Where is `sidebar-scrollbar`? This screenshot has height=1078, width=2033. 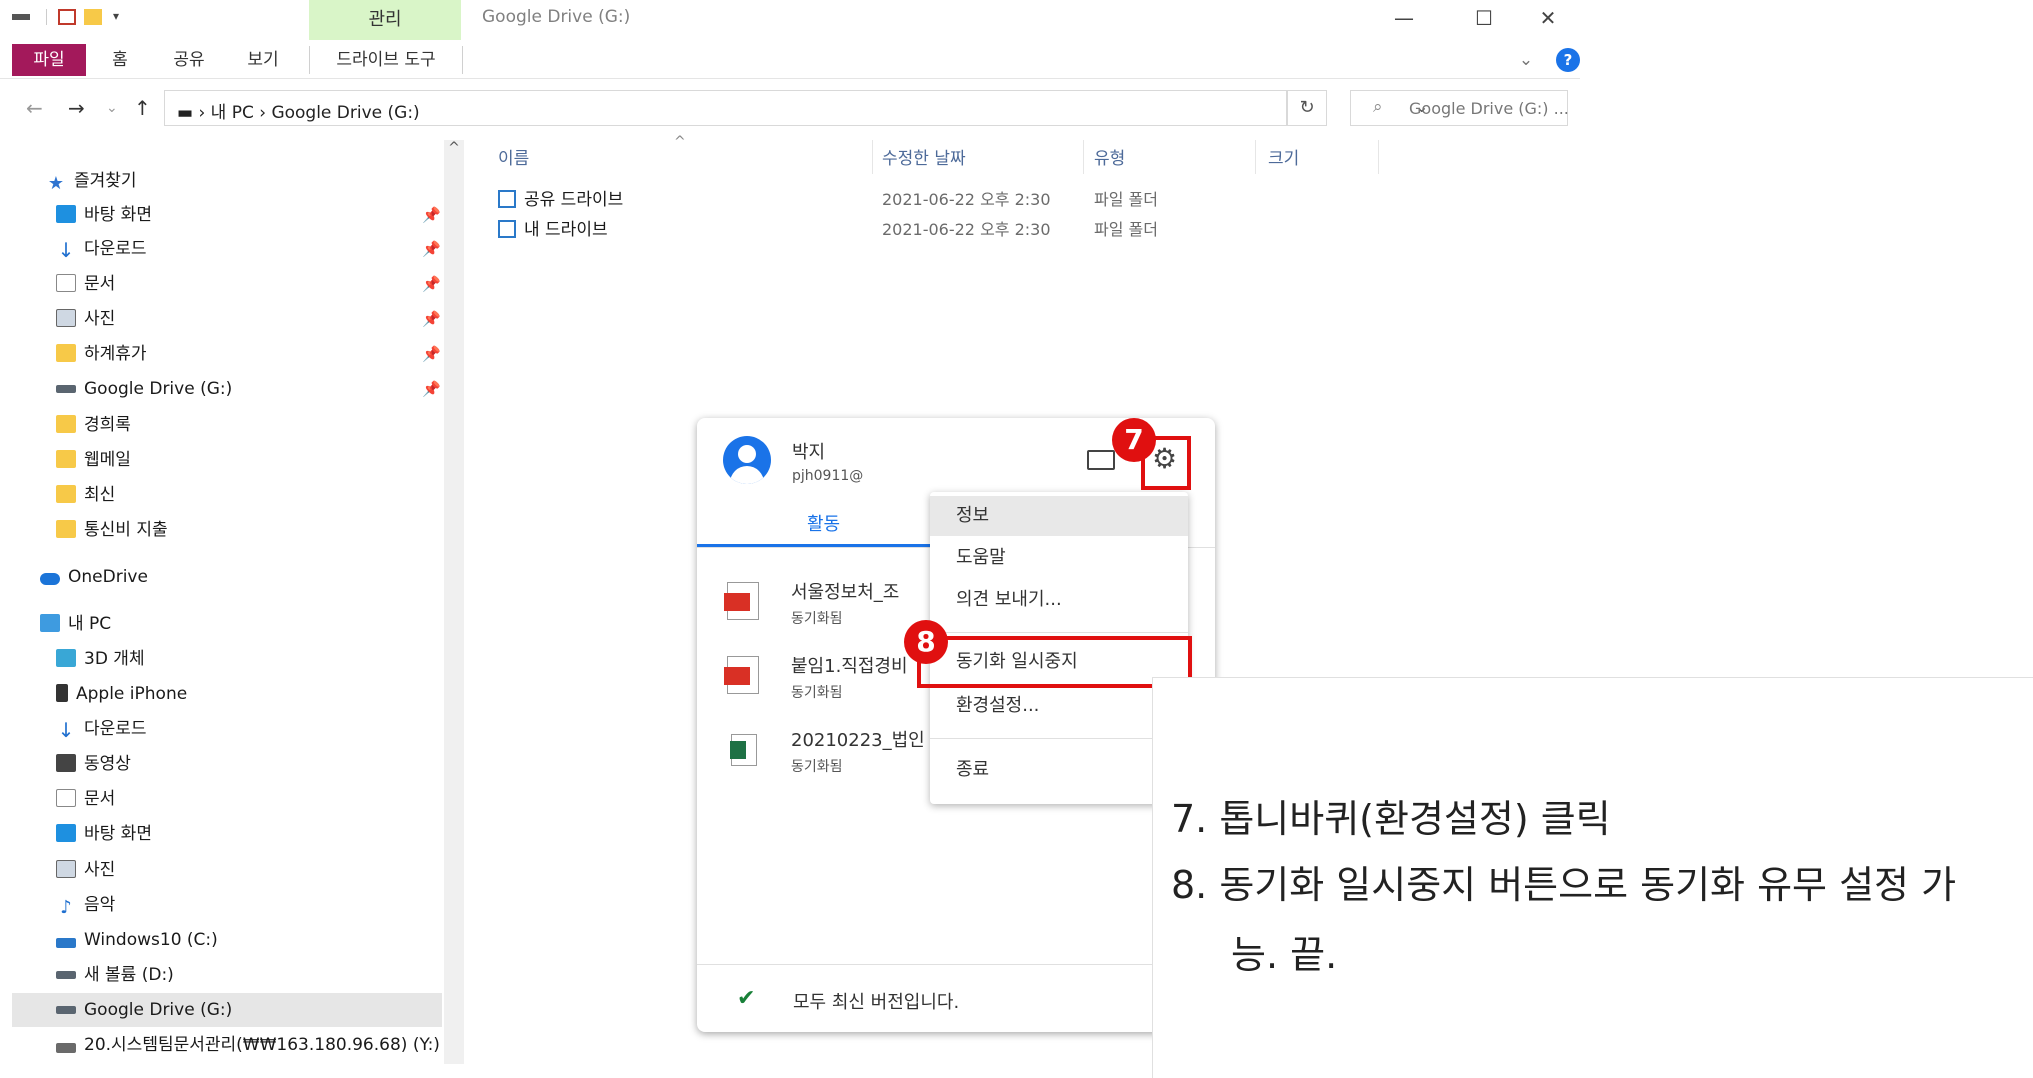
sidebar-scrollbar is located at coordinates (454, 602).